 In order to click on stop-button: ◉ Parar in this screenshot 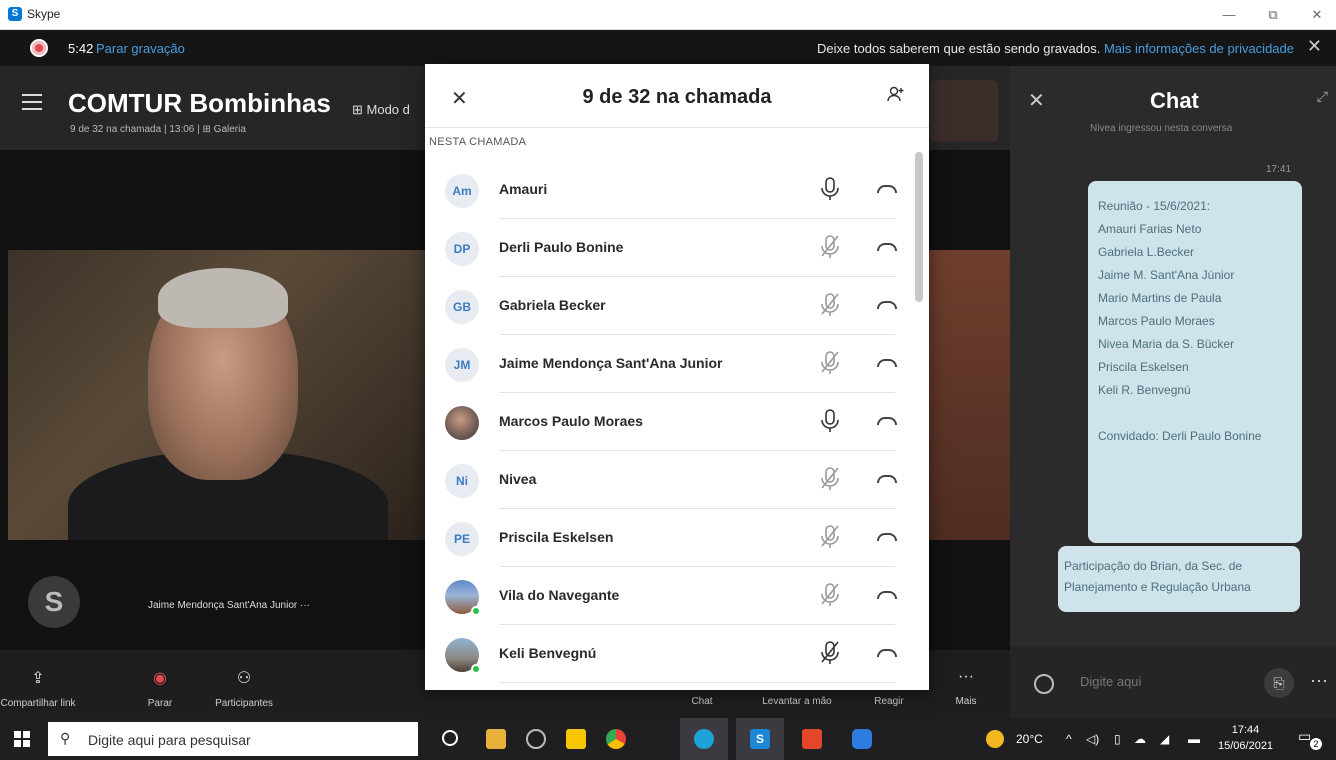, I will do `click(160, 688)`.